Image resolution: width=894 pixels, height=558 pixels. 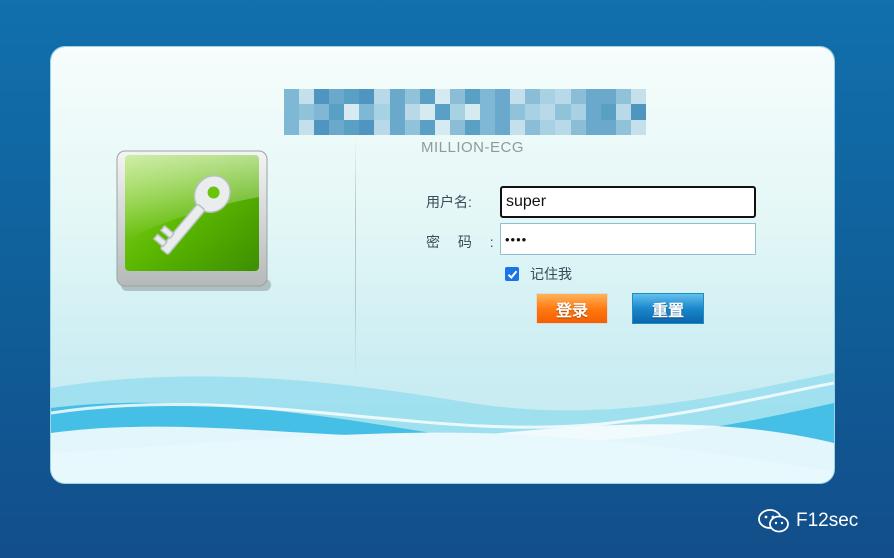 I want to click on pixelated-title, so click(x=465, y=112).